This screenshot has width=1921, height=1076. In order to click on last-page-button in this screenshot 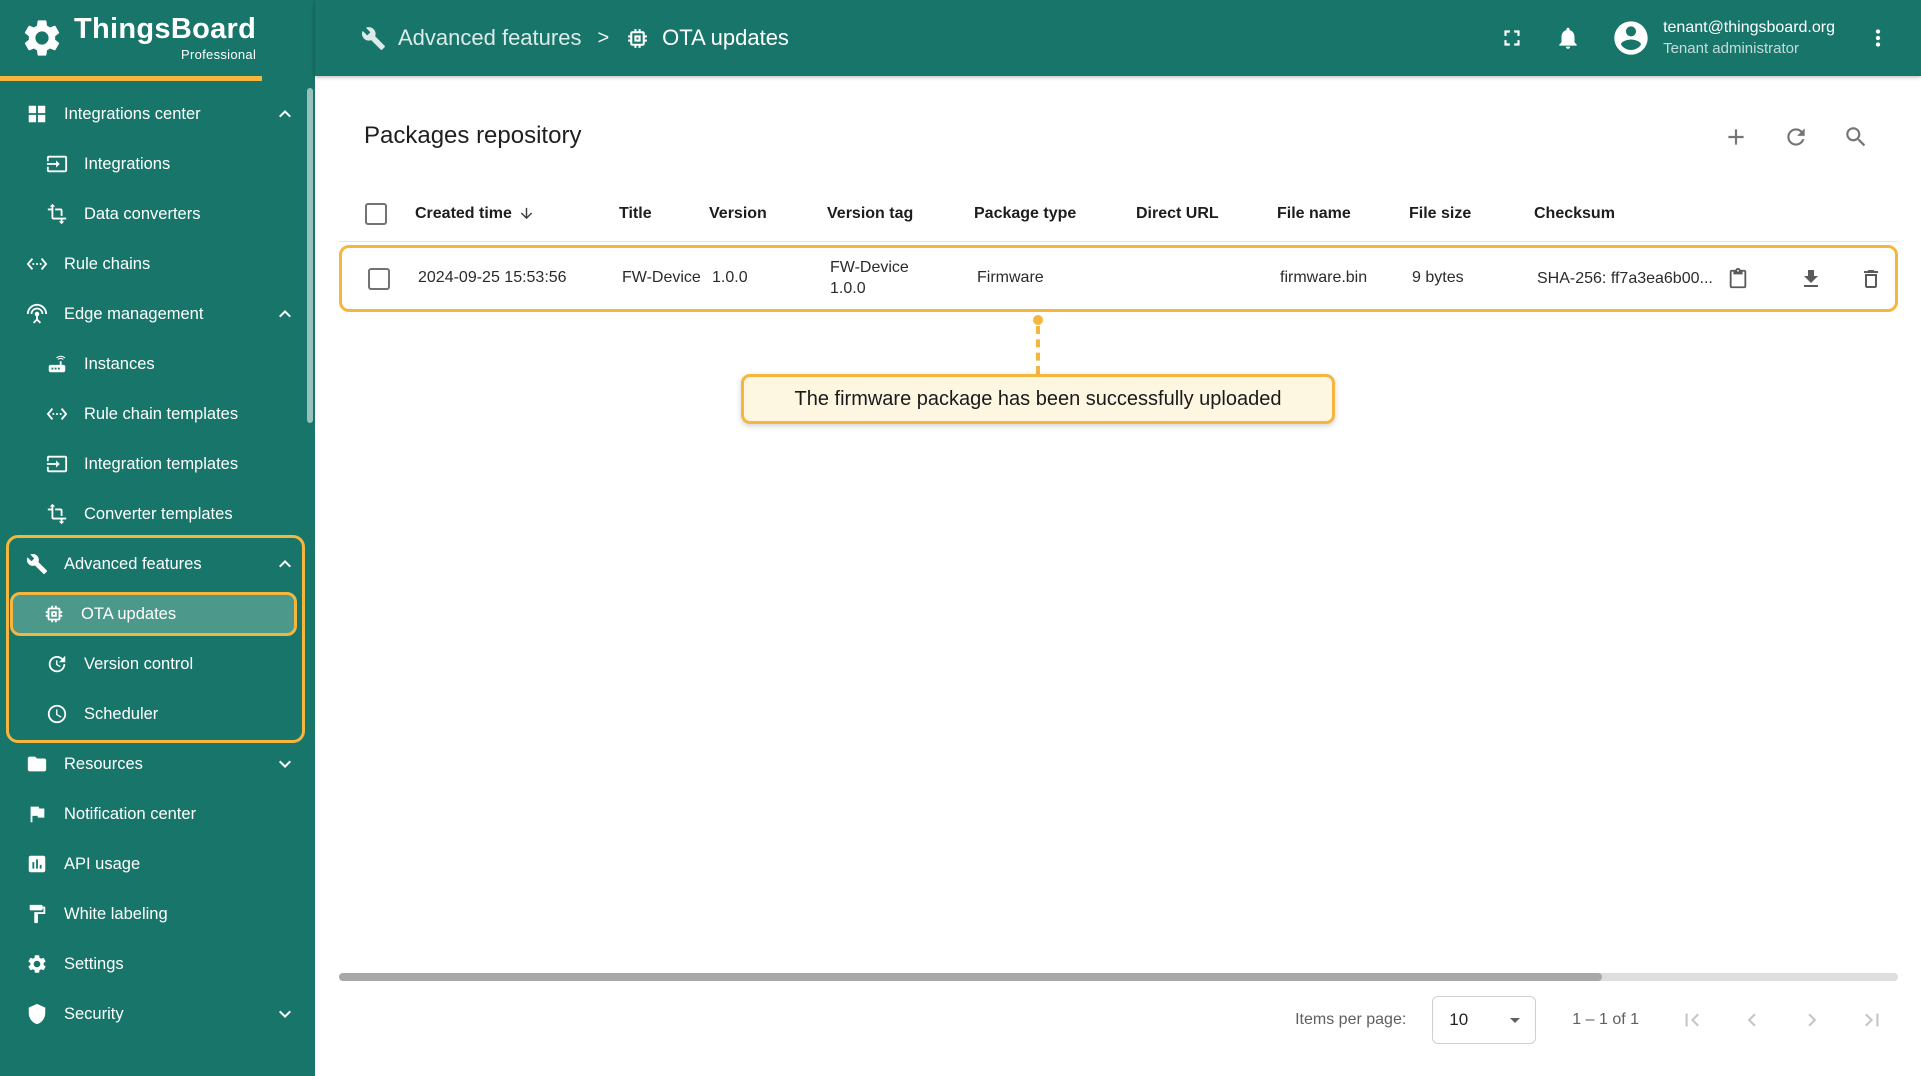, I will do `click(1872, 1020)`.